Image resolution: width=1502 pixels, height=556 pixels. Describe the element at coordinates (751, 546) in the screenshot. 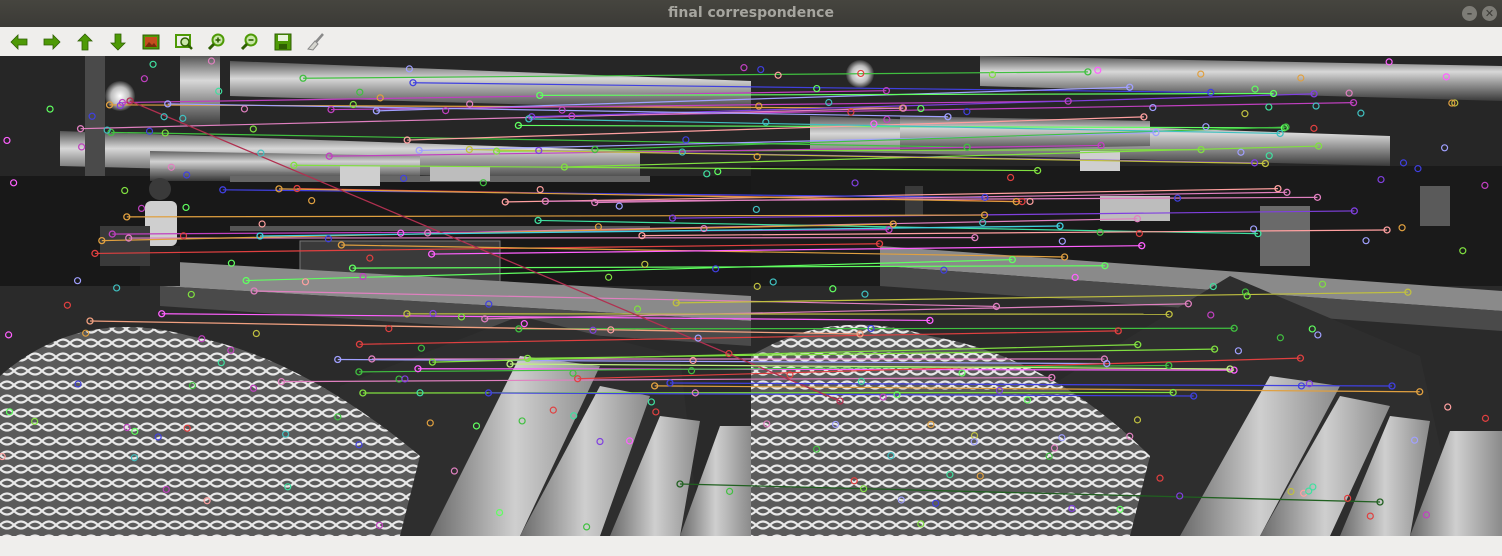

I see `statusbar` at that location.